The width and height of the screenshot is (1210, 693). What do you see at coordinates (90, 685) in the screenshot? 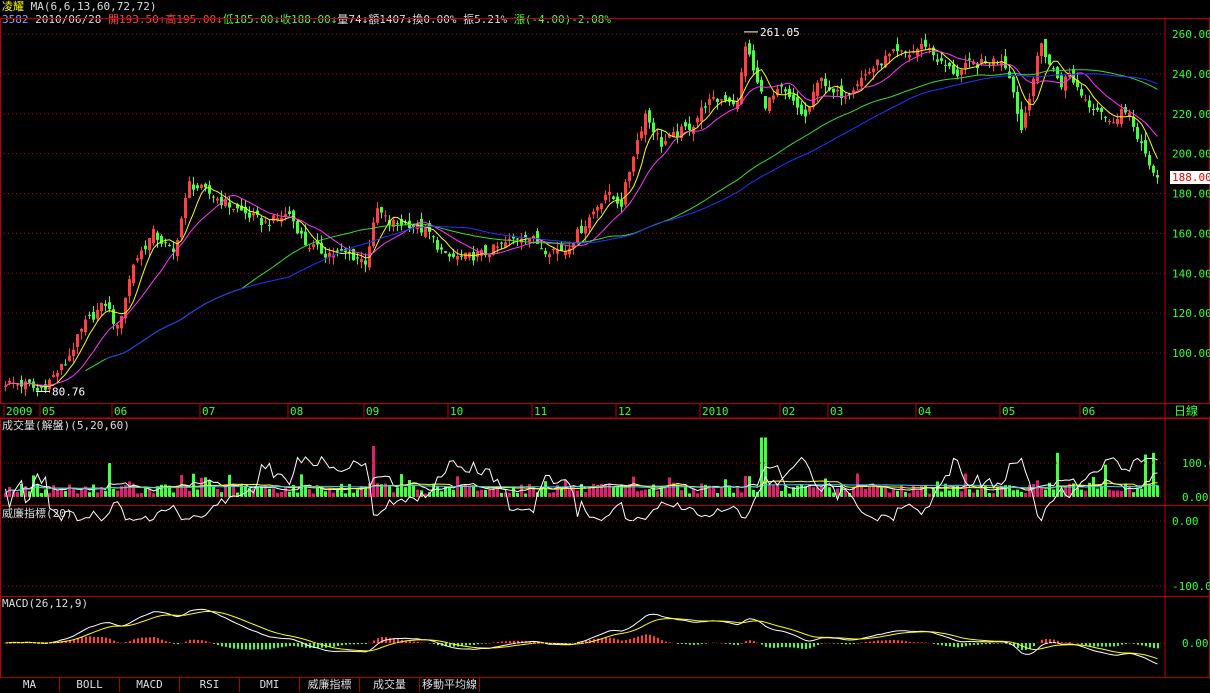
I see `tab-boll: BOLL` at bounding box center [90, 685].